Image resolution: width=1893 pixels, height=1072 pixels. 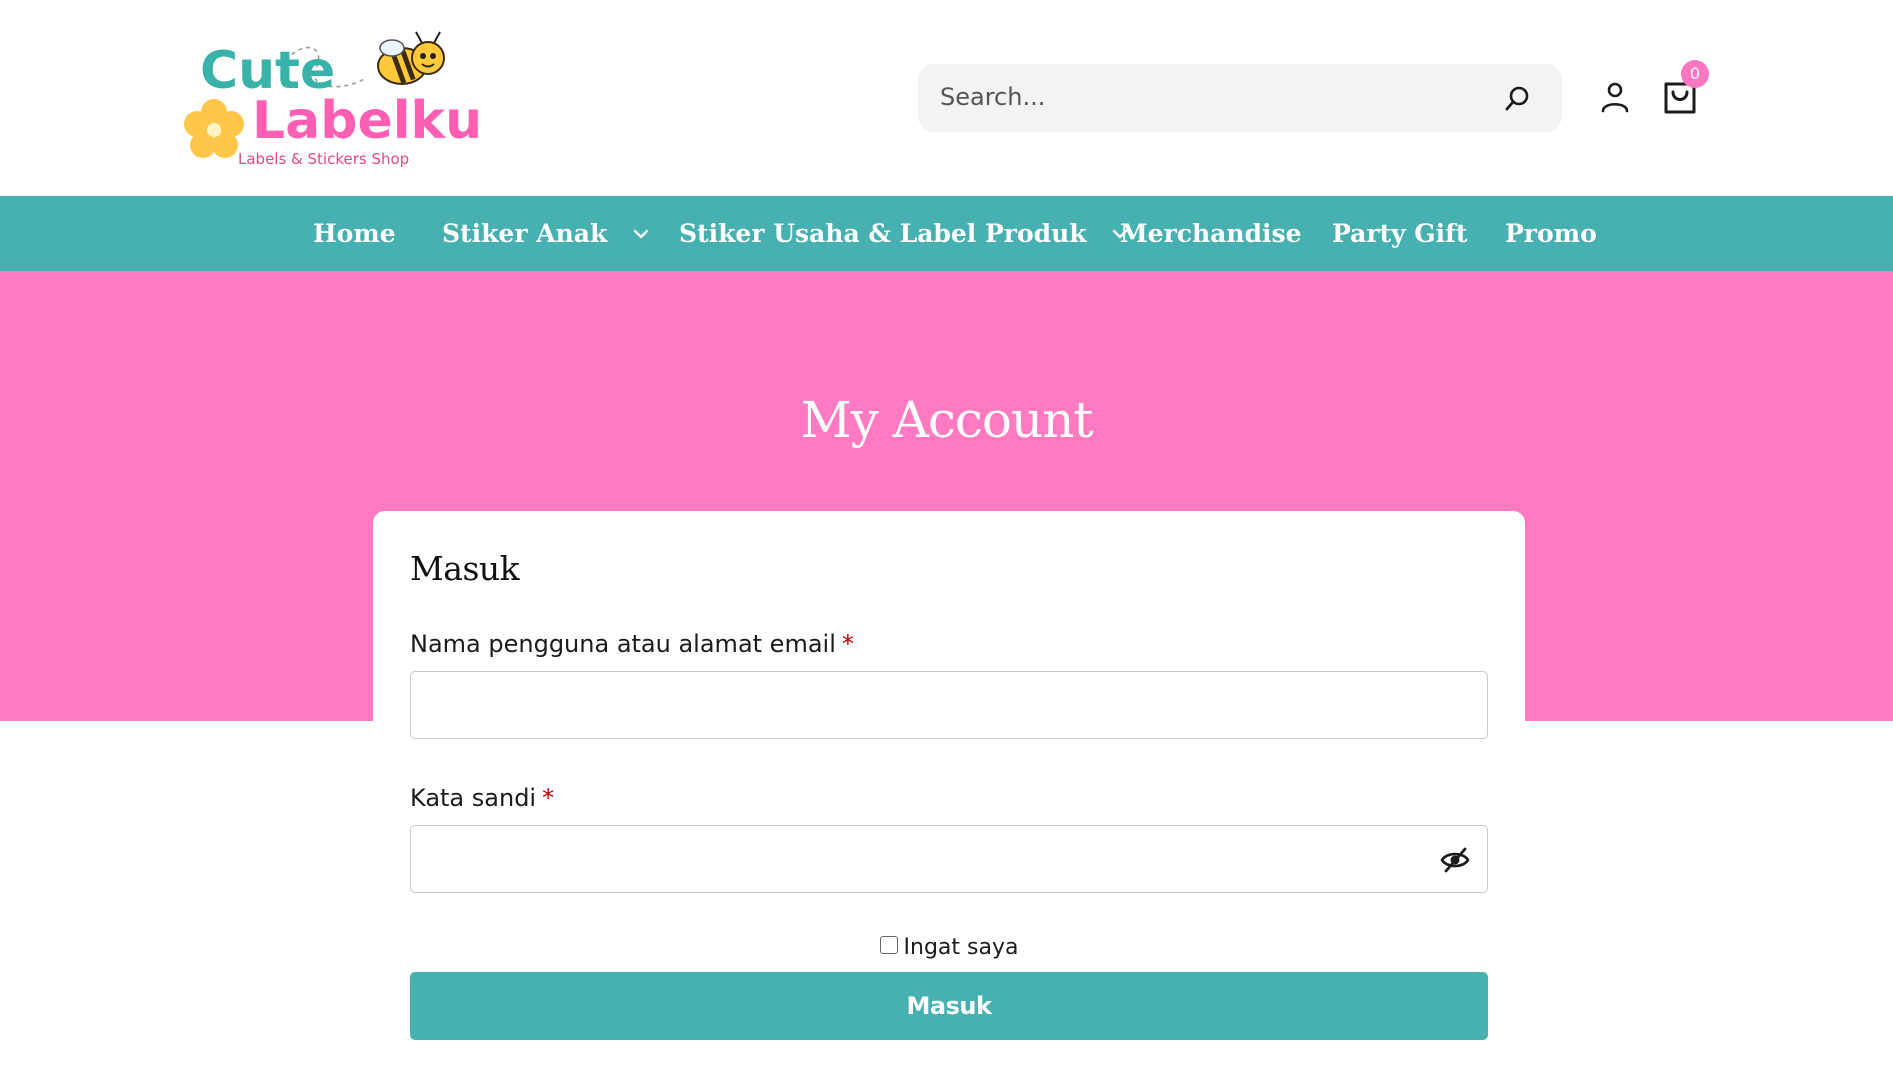 What do you see at coordinates (888, 945) in the screenshot?
I see `remember-me-checkbox` at bounding box center [888, 945].